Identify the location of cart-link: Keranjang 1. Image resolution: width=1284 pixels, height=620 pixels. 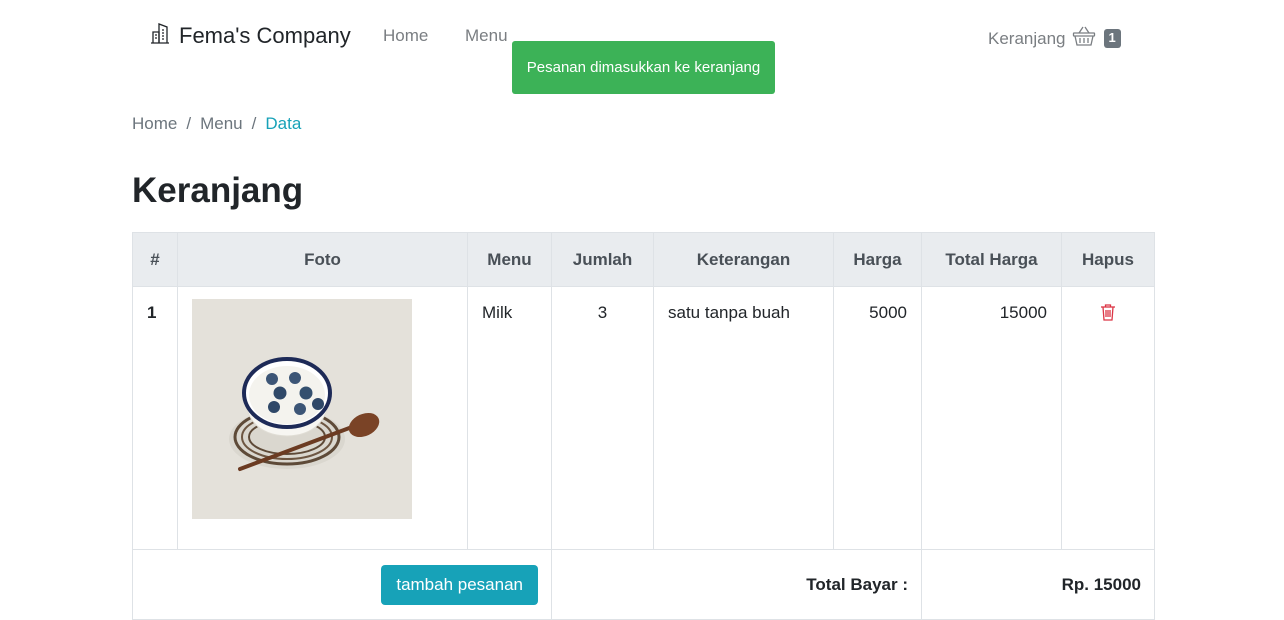
(1054, 38).